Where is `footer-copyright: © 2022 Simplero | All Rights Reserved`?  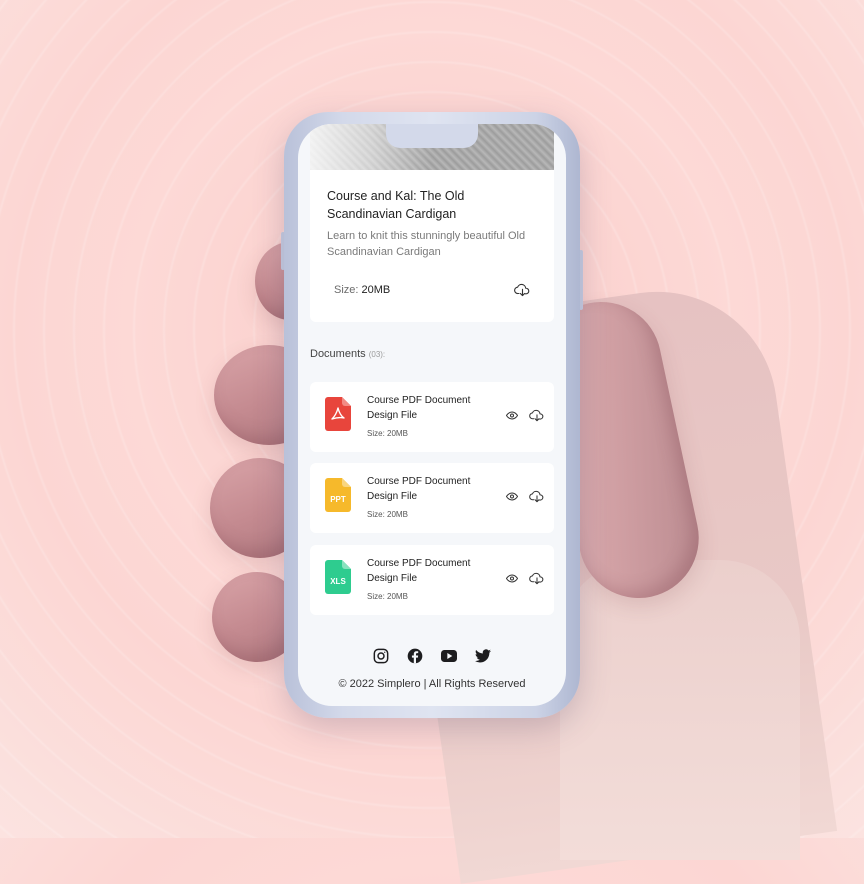
footer-copyright: © 2022 Simplero | All Rights Reserved is located at coordinates (432, 684).